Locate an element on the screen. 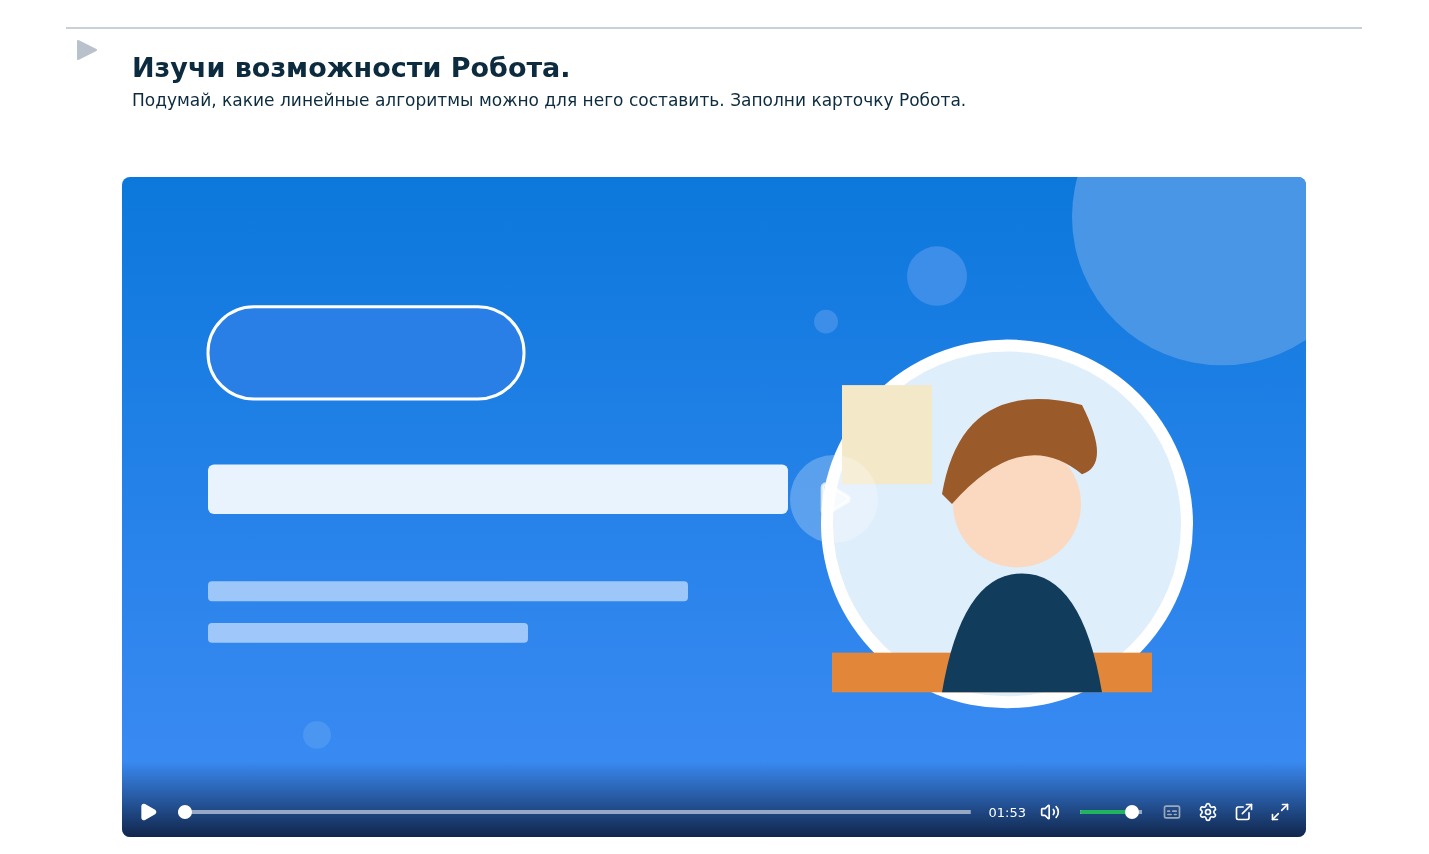  video-time: 01:53 is located at coordinates (1007, 812).